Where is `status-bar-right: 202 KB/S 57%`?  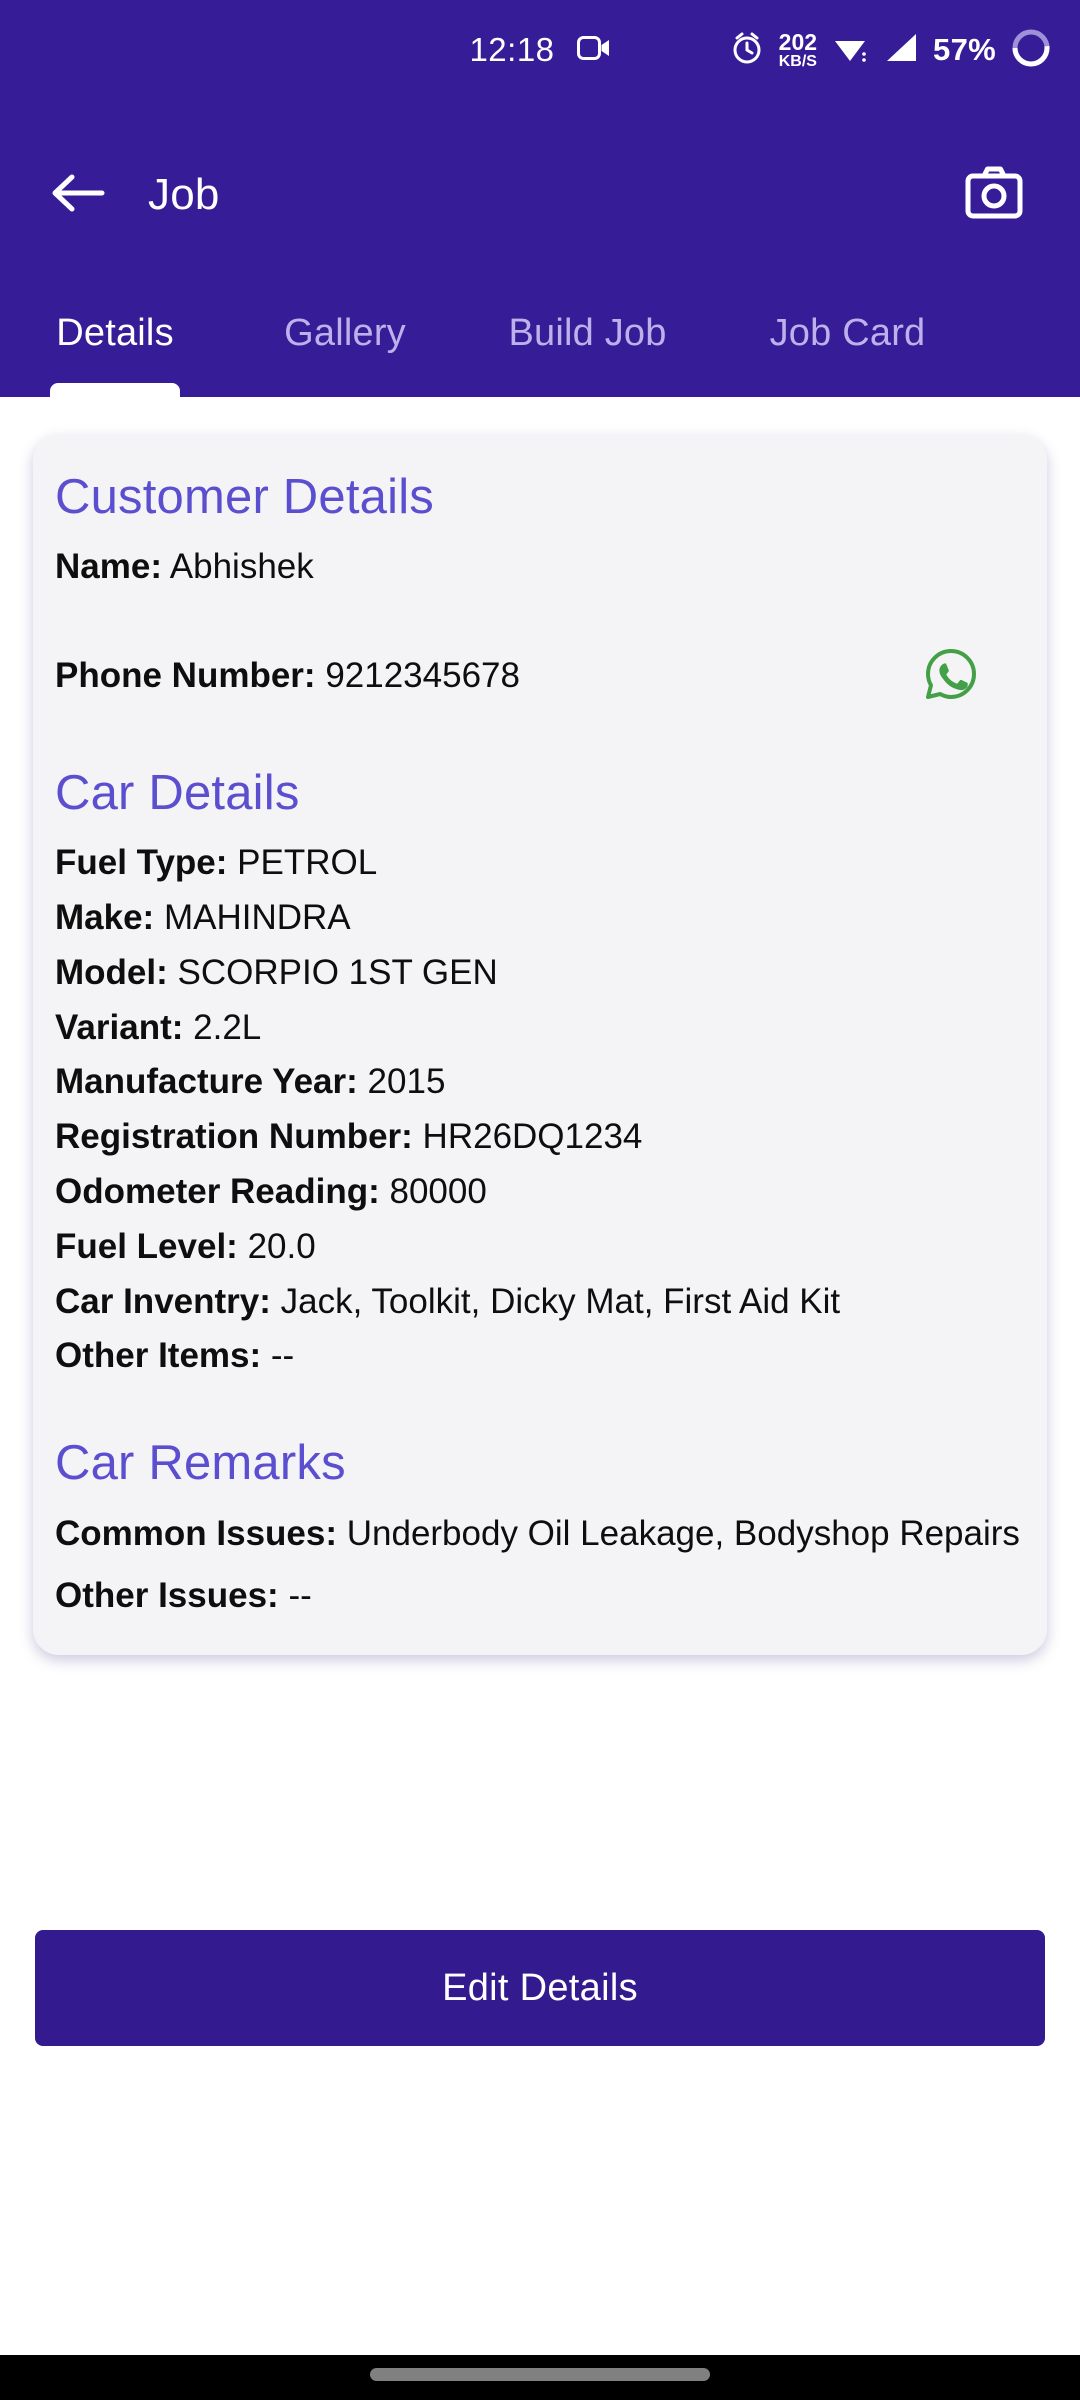 status-bar-right: 202 KB/S 57% is located at coordinates (890, 50).